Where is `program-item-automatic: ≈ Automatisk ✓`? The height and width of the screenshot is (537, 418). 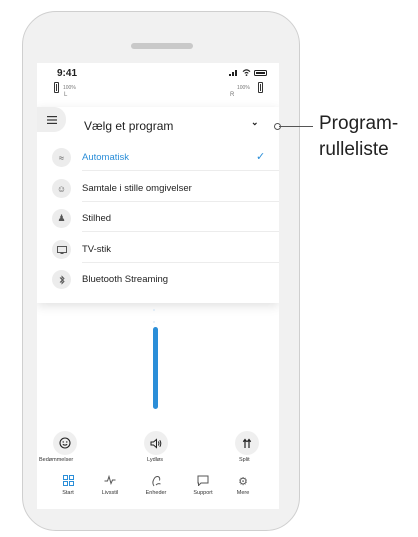
program-item-automatic: ≈ Automatisk ✓ is located at coordinates (165, 157).